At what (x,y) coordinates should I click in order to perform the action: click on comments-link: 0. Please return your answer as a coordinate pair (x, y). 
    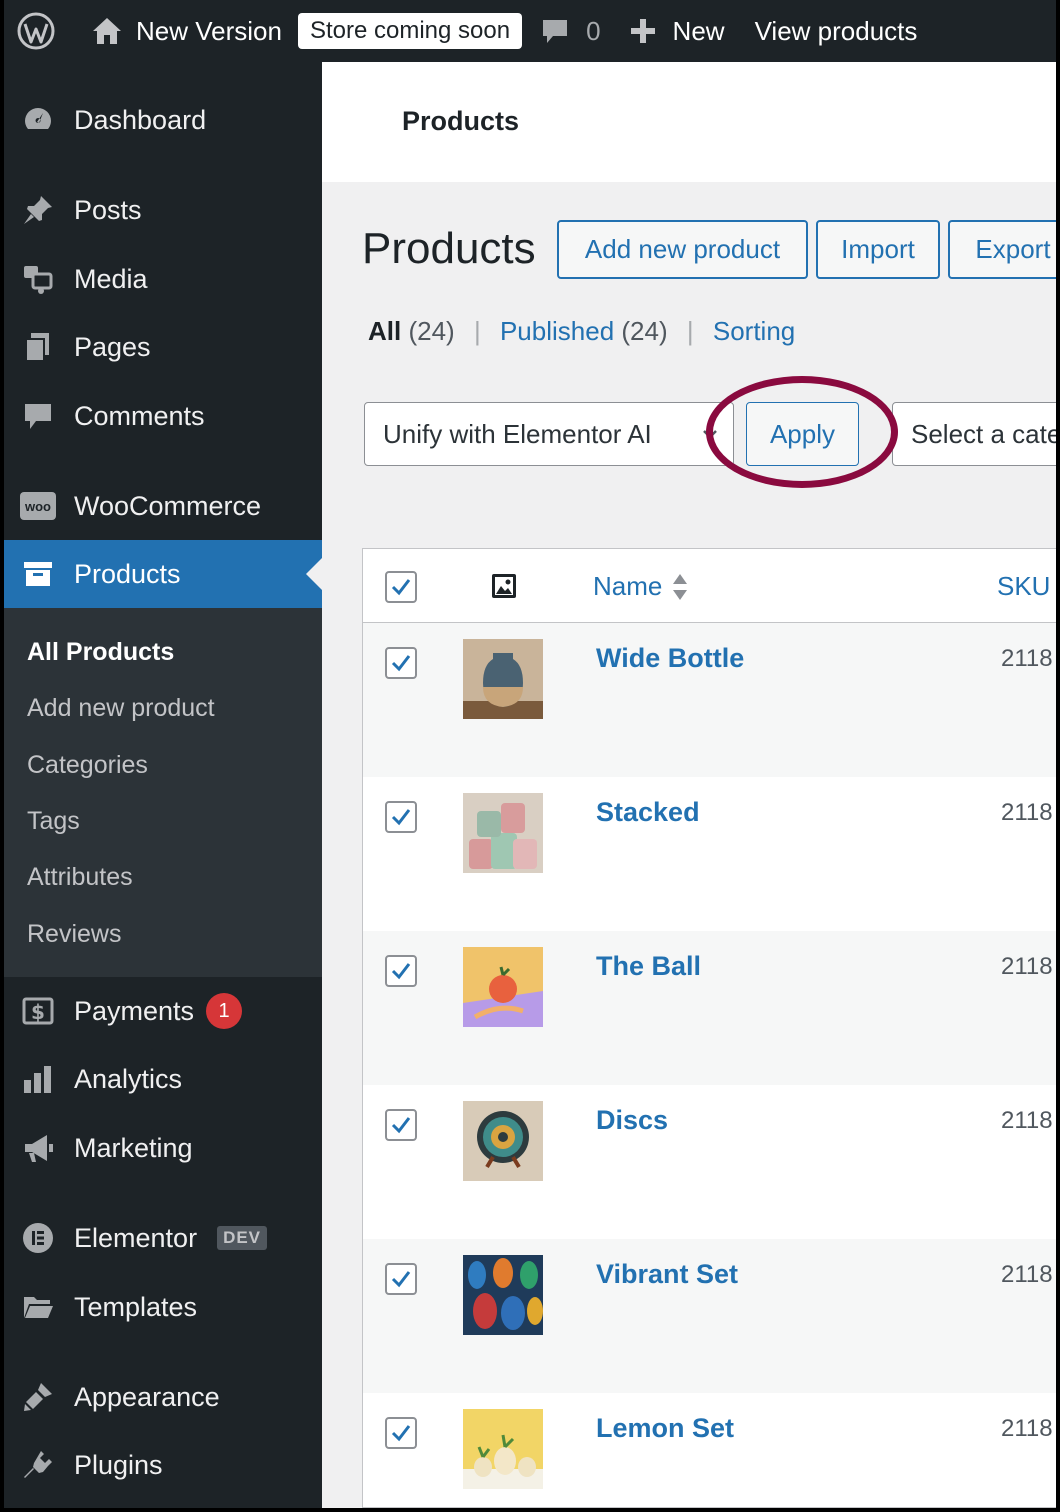
    Looking at the image, I should click on (570, 31).